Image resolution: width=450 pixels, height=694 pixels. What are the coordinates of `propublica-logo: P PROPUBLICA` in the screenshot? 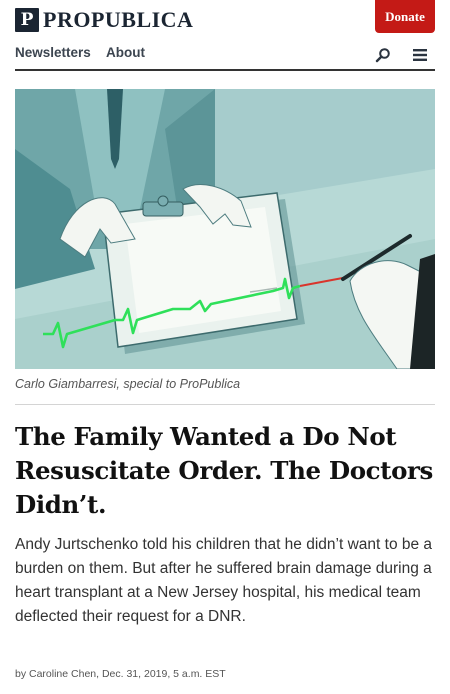 It's located at (104, 20).